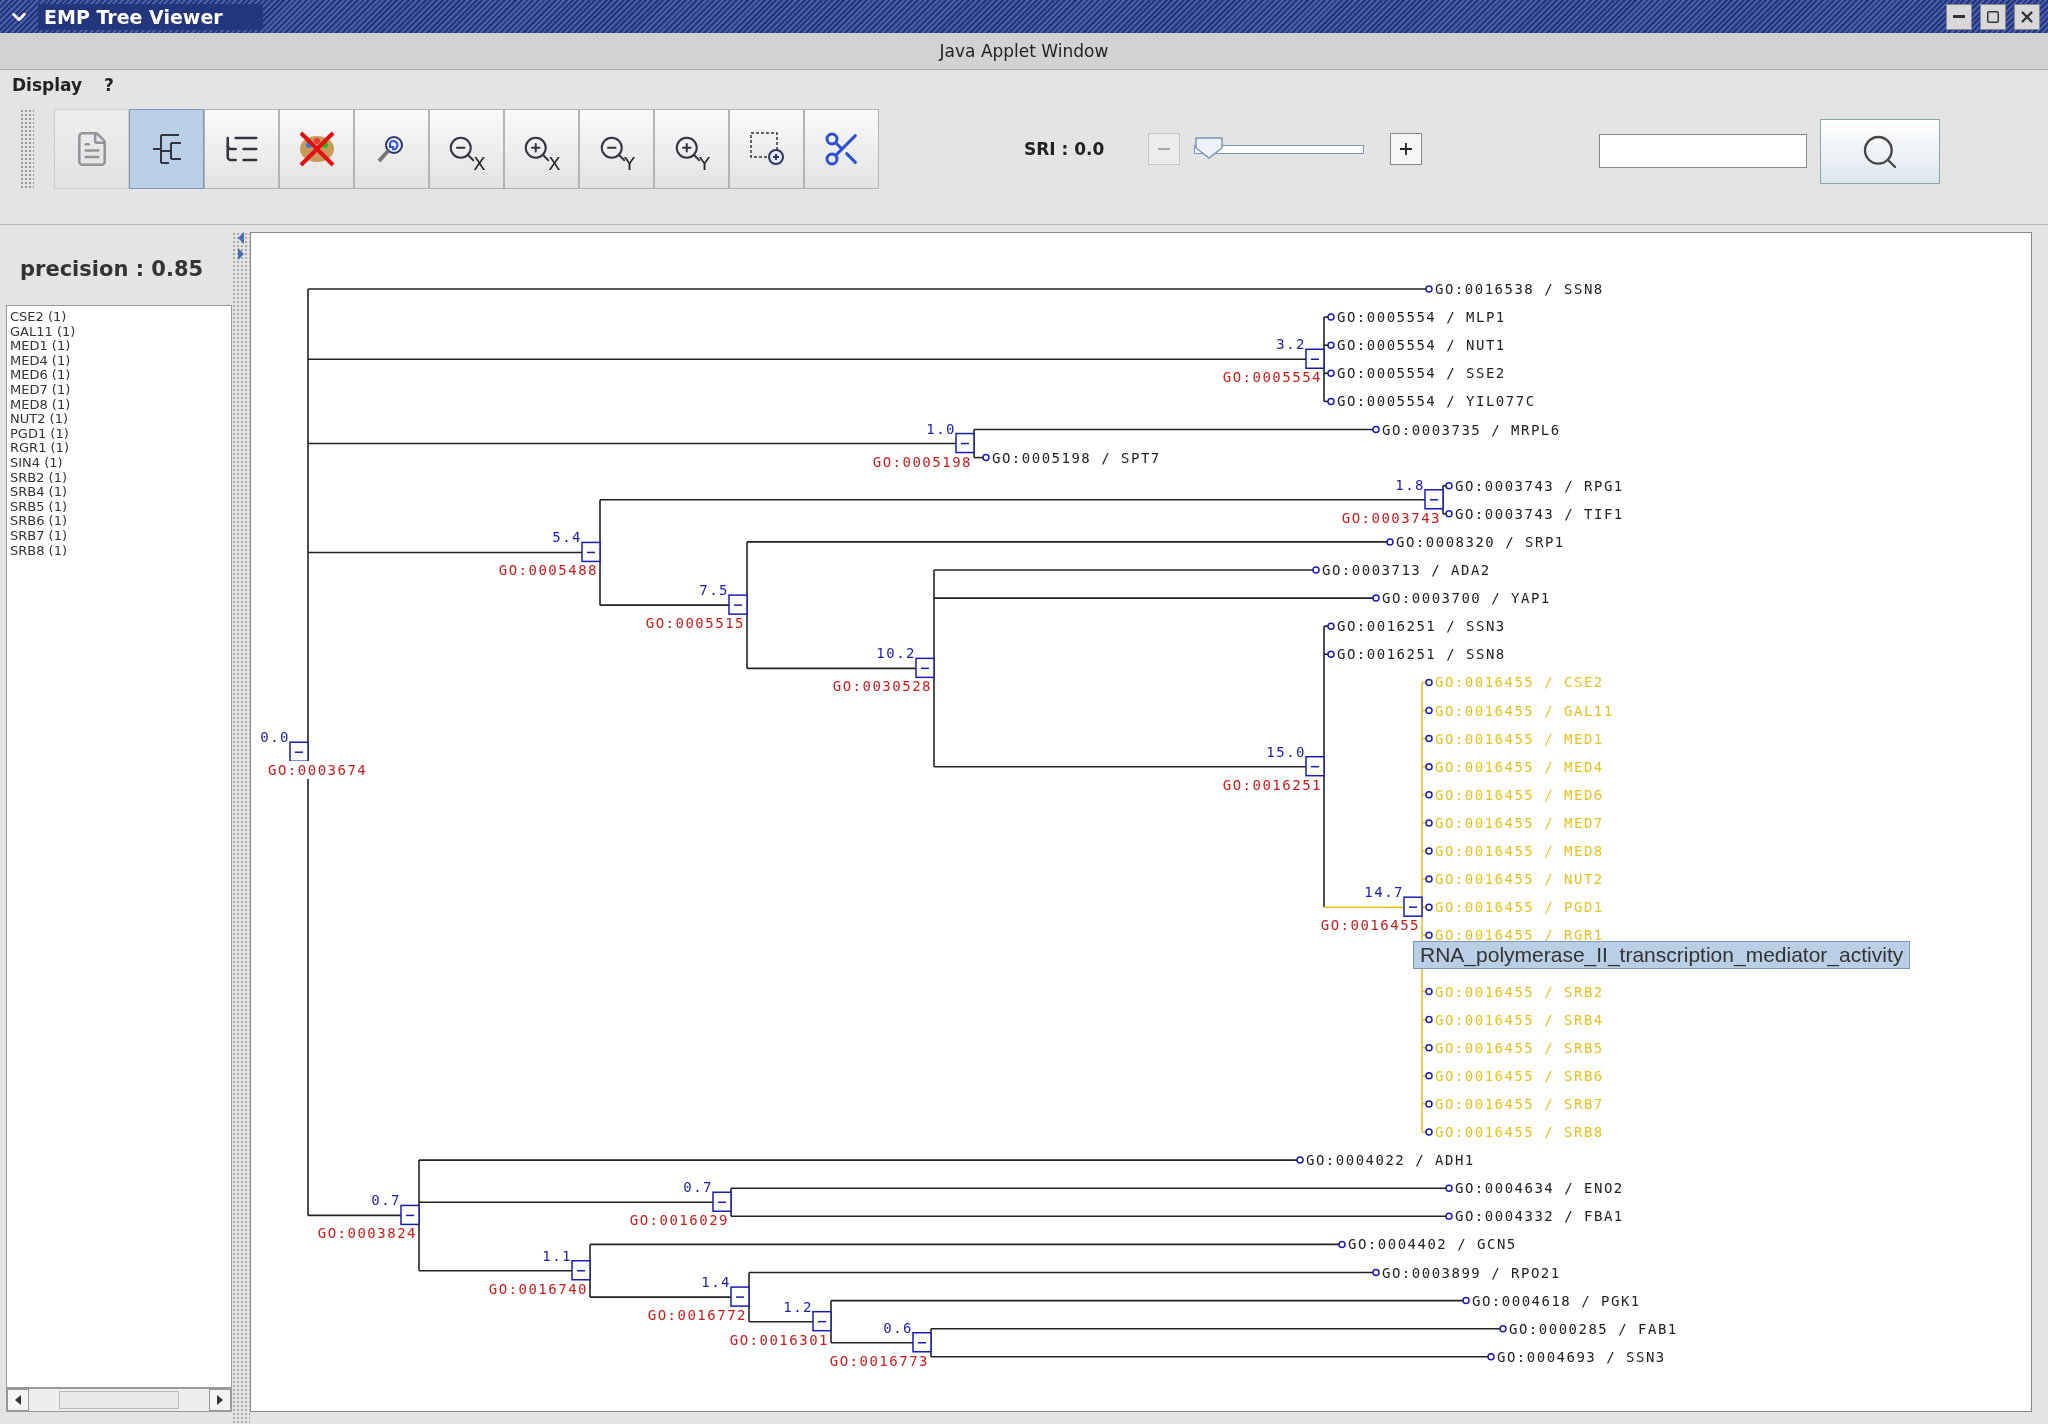 The image size is (2048, 1424). I want to click on leaf-label: GO:0005198 / SPT7, so click(1076, 457).